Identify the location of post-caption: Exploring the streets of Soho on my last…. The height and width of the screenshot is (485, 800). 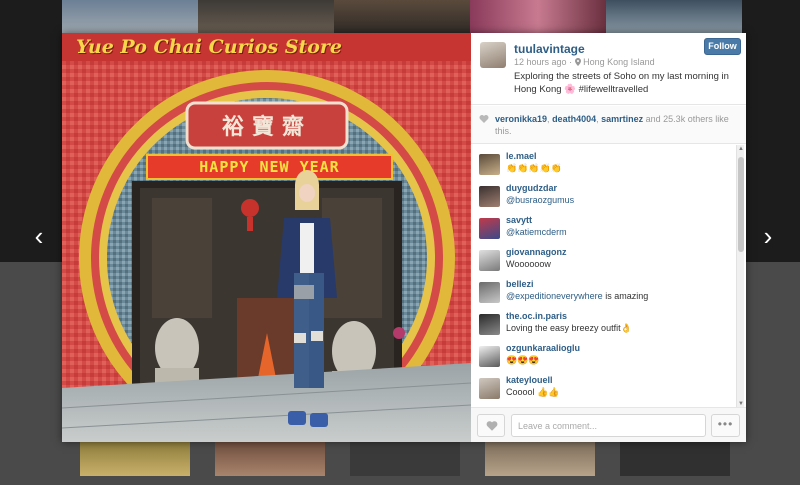
(621, 83).